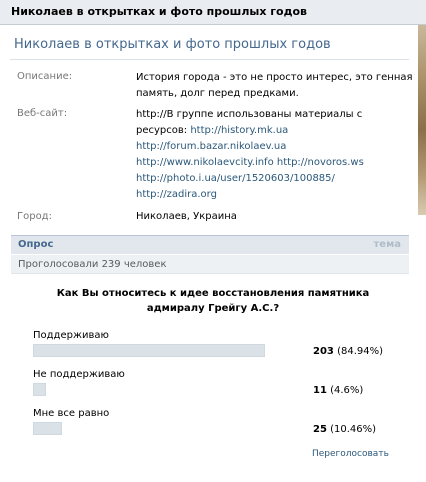 This screenshot has width=426, height=482. What do you see at coordinates (353, 429) in the screenshot?
I see `poll-option-percent: (10.46%)` at bounding box center [353, 429].